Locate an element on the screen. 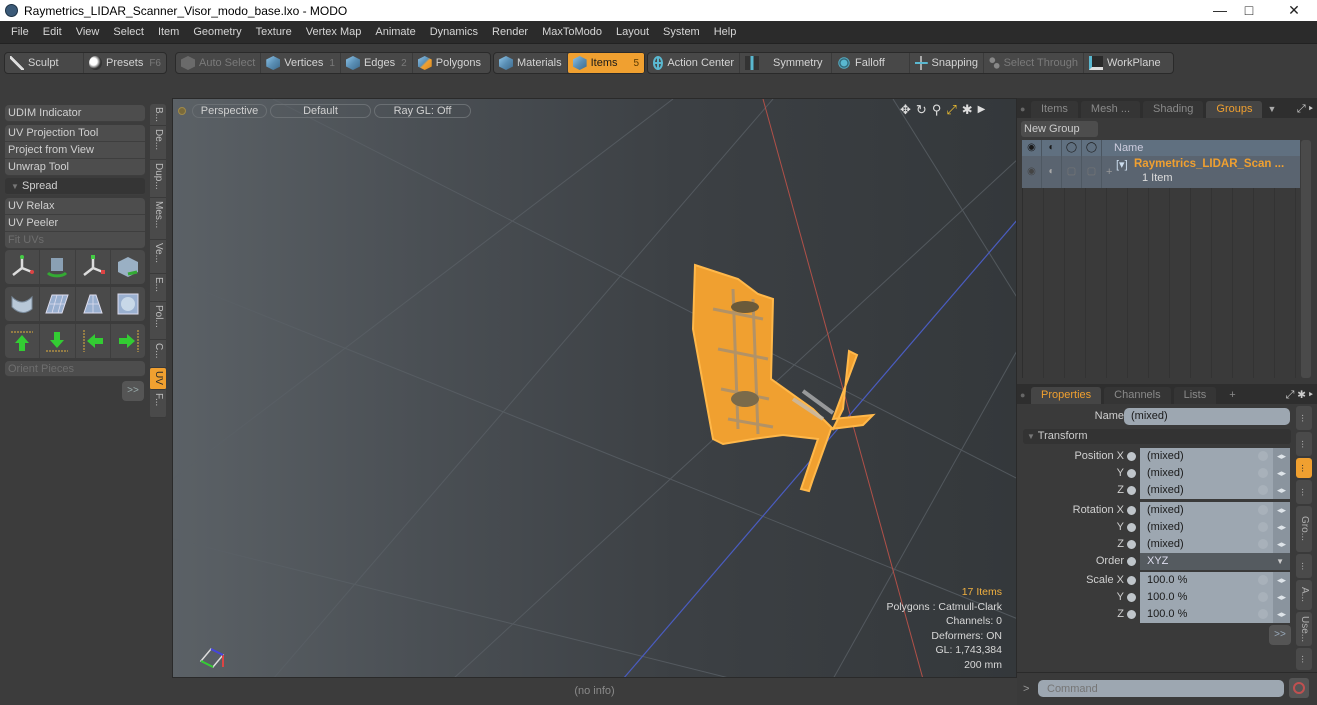 Image resolution: width=1317 pixels, height=705 pixels. maximize-viewport-icon: ⤢ is located at coordinates (951, 110).